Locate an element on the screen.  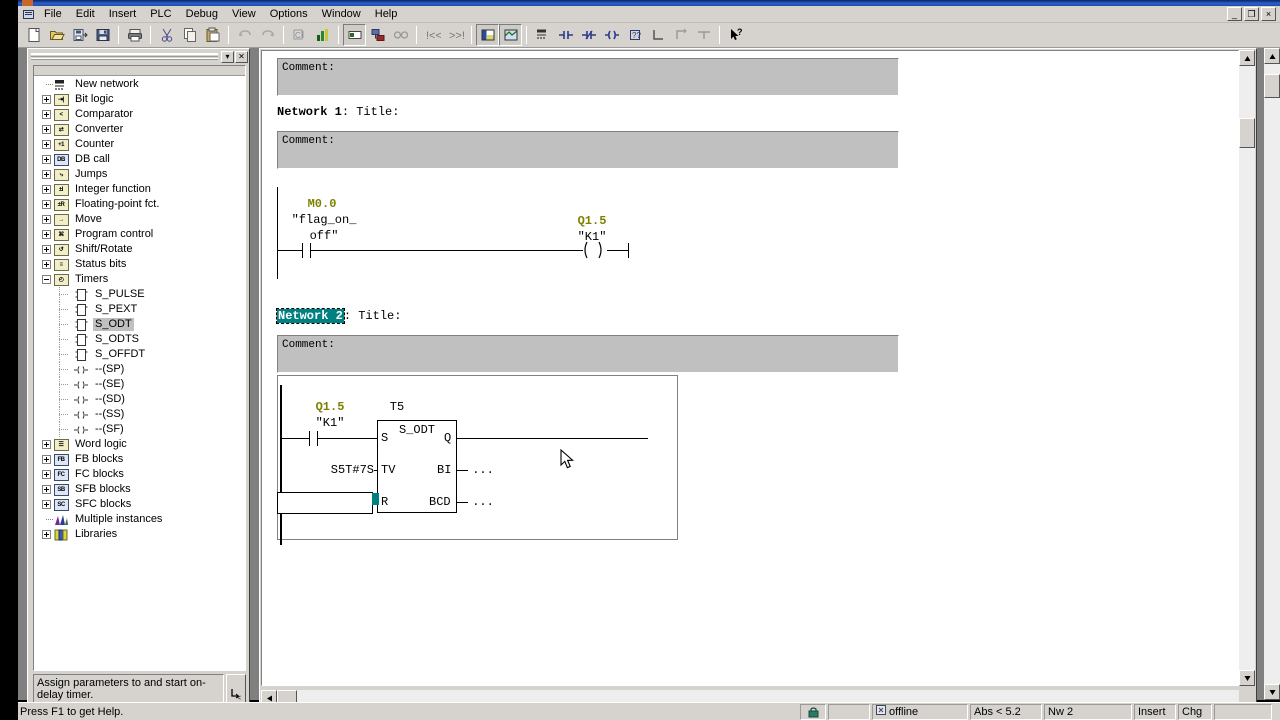
menu-view: View is located at coordinates (244, 14).